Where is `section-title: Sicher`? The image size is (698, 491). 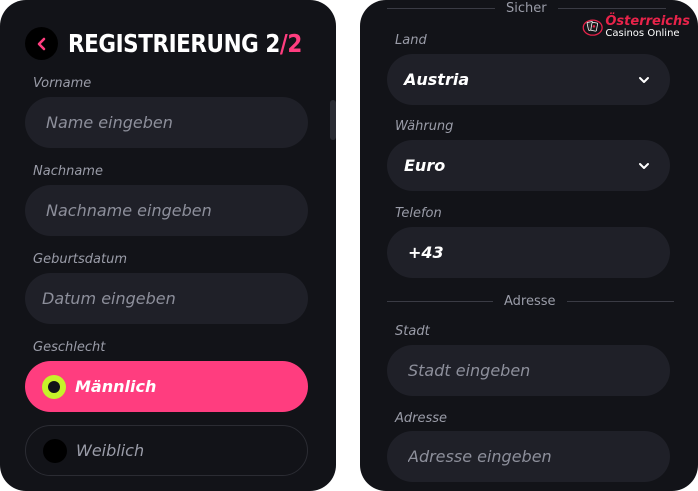
section-title: Sicher is located at coordinates (526, 8).